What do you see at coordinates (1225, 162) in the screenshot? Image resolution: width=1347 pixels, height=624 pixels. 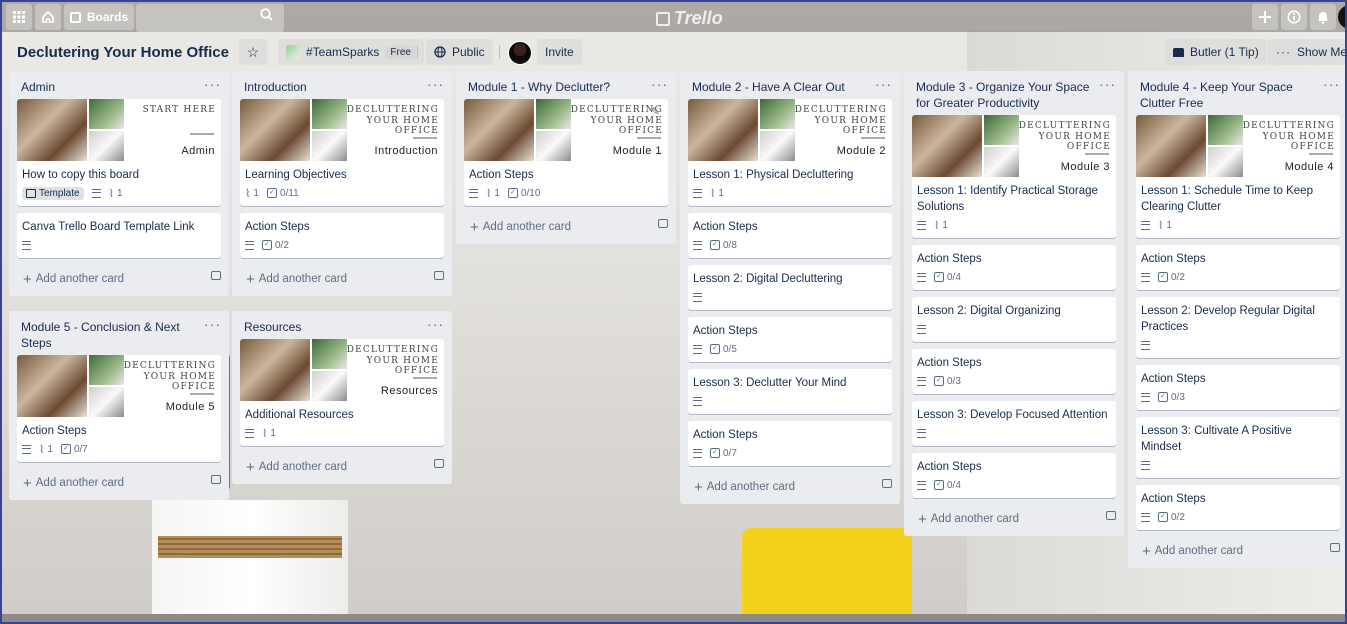 I see `cover-photo-laptop` at bounding box center [1225, 162].